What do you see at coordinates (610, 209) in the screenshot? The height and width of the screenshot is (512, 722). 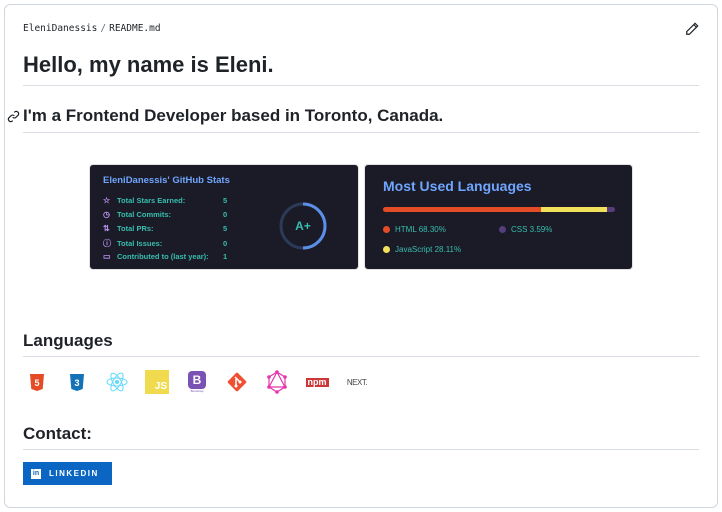 I see `language-bar-segment-css` at bounding box center [610, 209].